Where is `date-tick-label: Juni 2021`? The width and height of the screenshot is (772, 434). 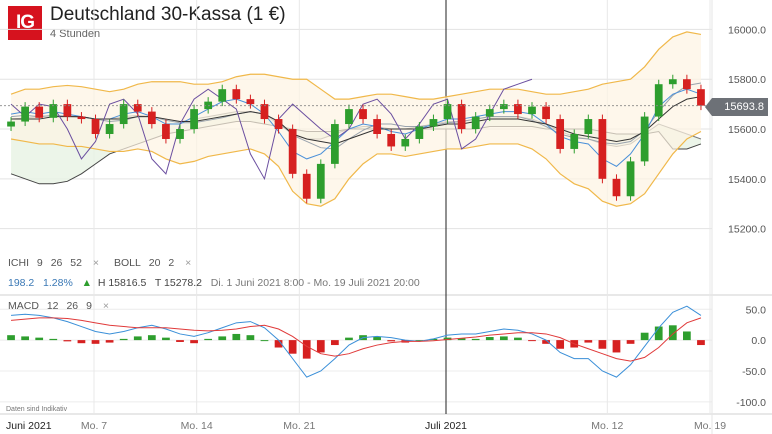 date-tick-label: Juni 2021 is located at coordinates (29, 426).